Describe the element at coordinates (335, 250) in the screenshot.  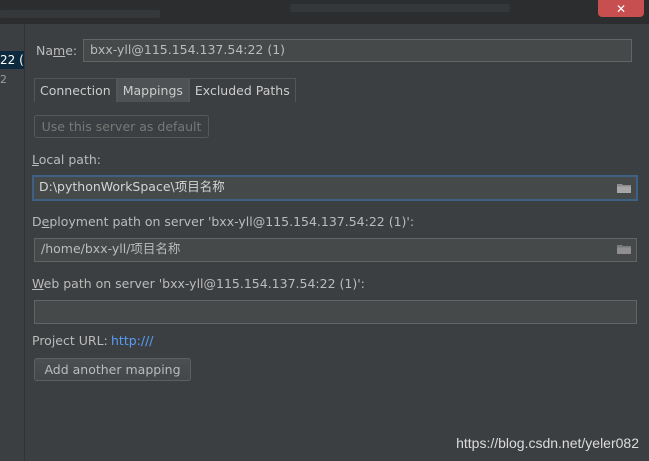
I see `deployment-path-field: /home/bxx-yll/项目名称` at that location.